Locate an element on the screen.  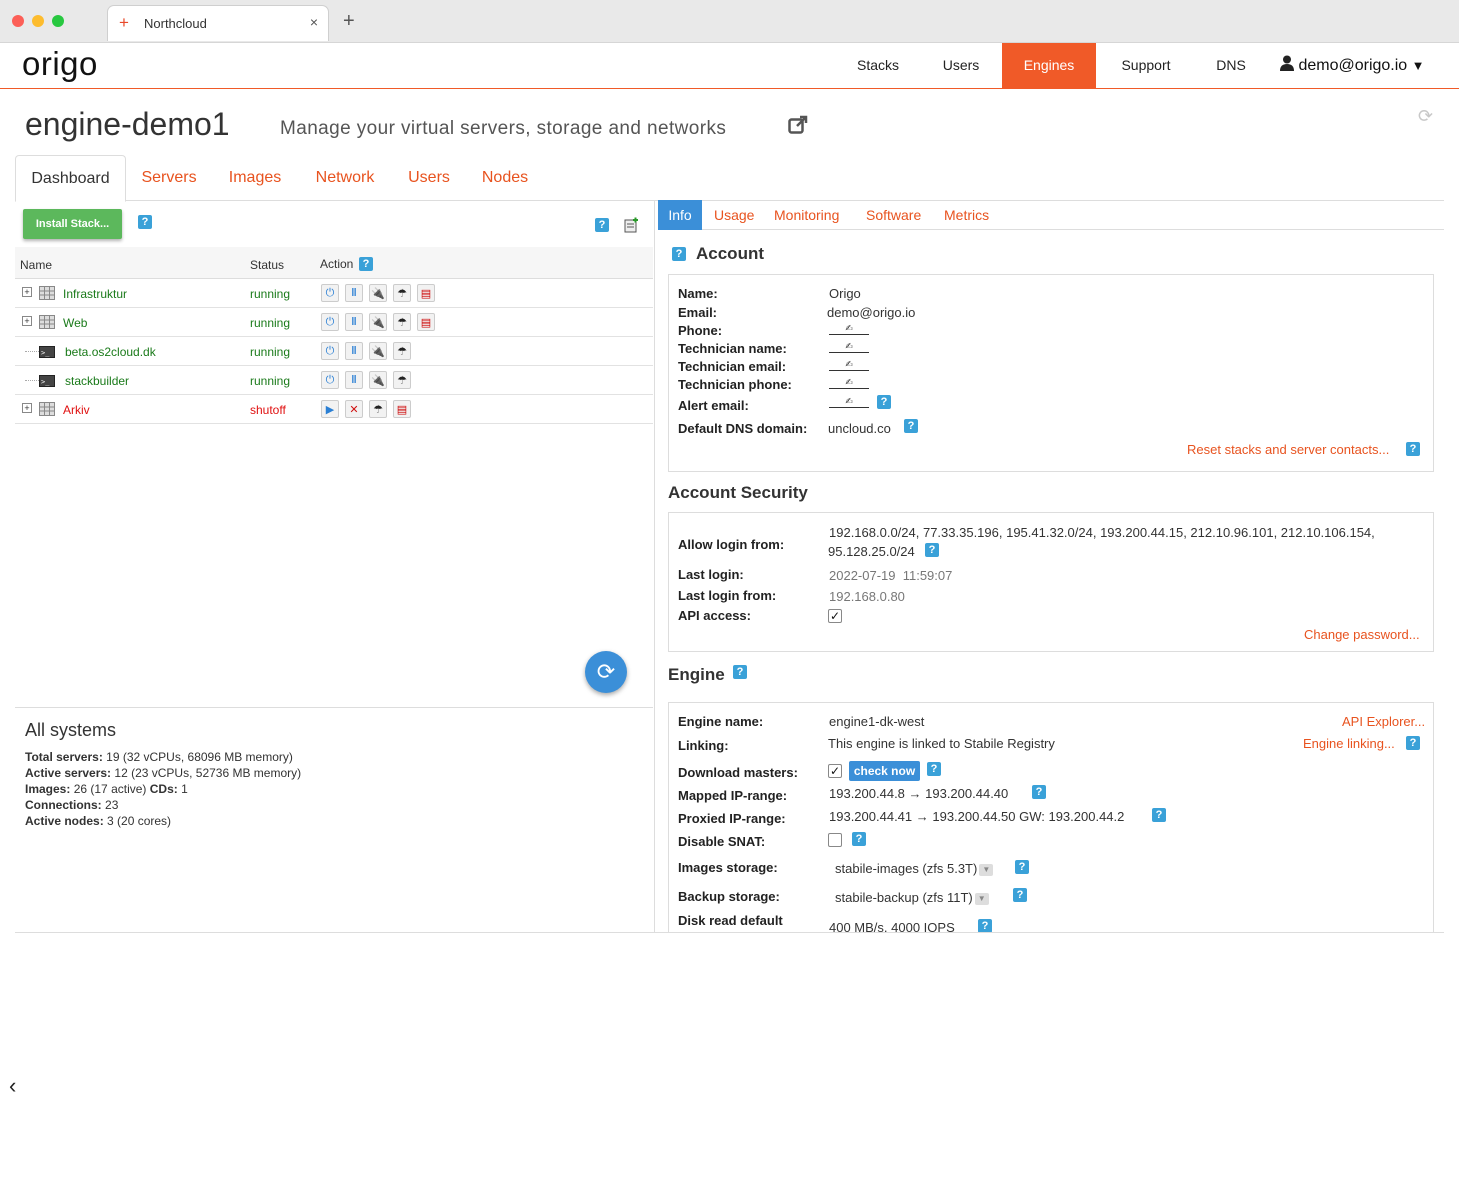
nav-support: Support is located at coordinates (1146, 65).